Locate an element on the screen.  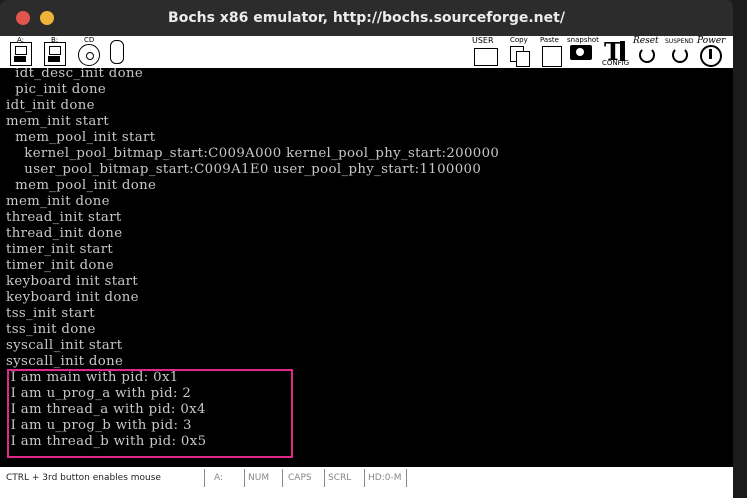
suspend-icon is located at coordinates (680, 55).